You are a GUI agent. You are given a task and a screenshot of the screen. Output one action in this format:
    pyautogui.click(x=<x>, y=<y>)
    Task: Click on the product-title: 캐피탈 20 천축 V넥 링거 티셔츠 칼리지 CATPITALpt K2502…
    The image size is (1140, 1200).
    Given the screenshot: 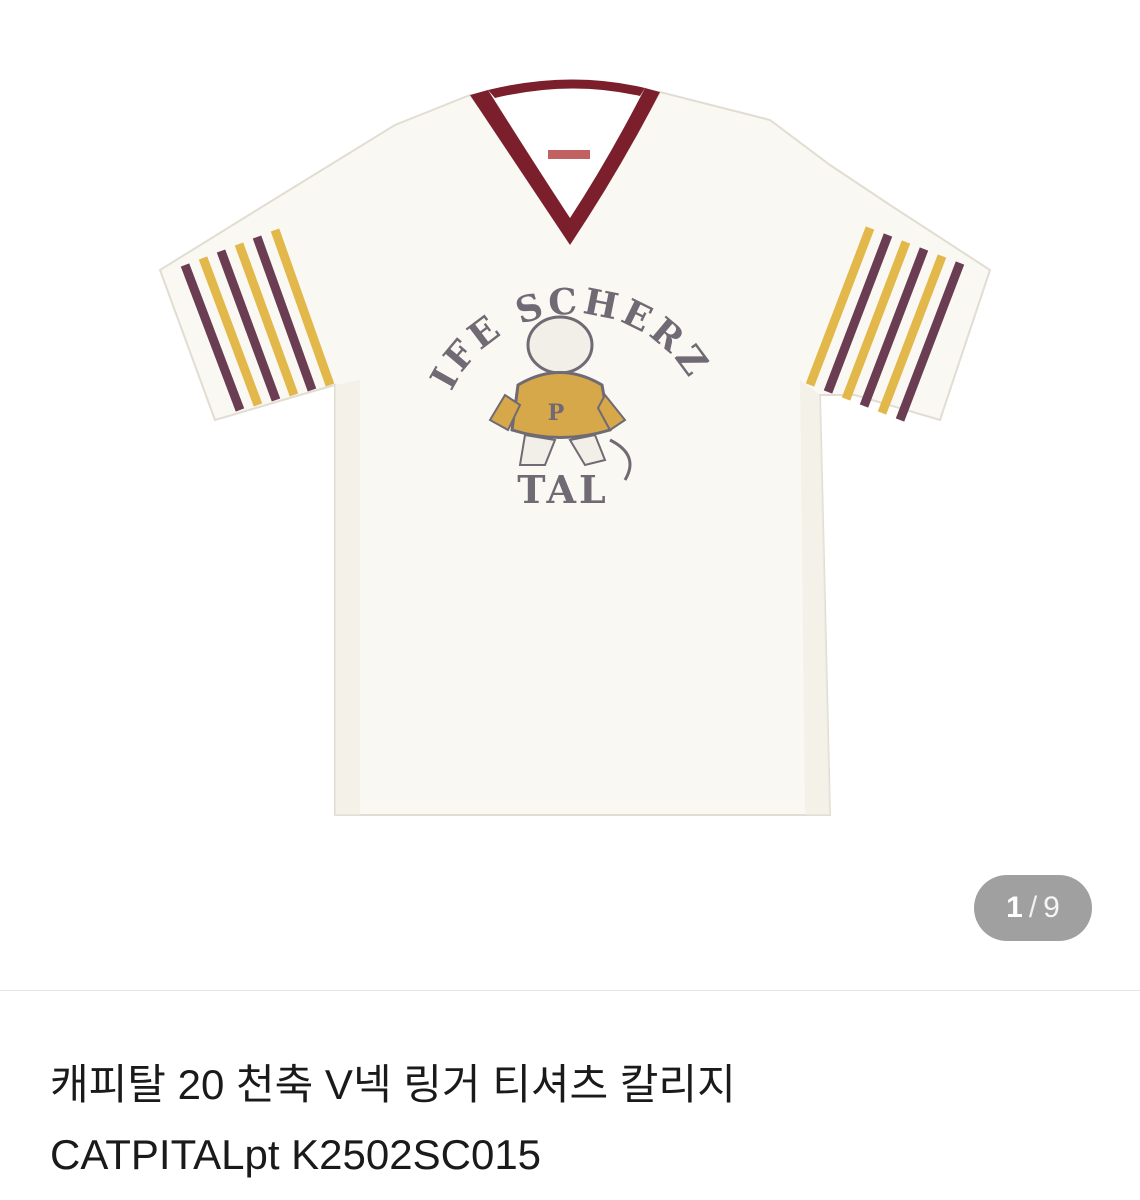 What is the action you would take?
    pyautogui.click(x=393, y=1119)
    